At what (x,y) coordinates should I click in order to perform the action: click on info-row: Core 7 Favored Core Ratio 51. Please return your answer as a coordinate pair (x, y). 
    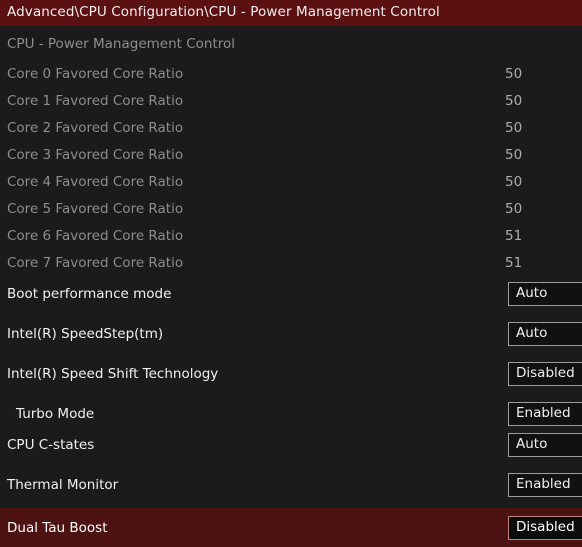
    Looking at the image, I should click on (291, 262).